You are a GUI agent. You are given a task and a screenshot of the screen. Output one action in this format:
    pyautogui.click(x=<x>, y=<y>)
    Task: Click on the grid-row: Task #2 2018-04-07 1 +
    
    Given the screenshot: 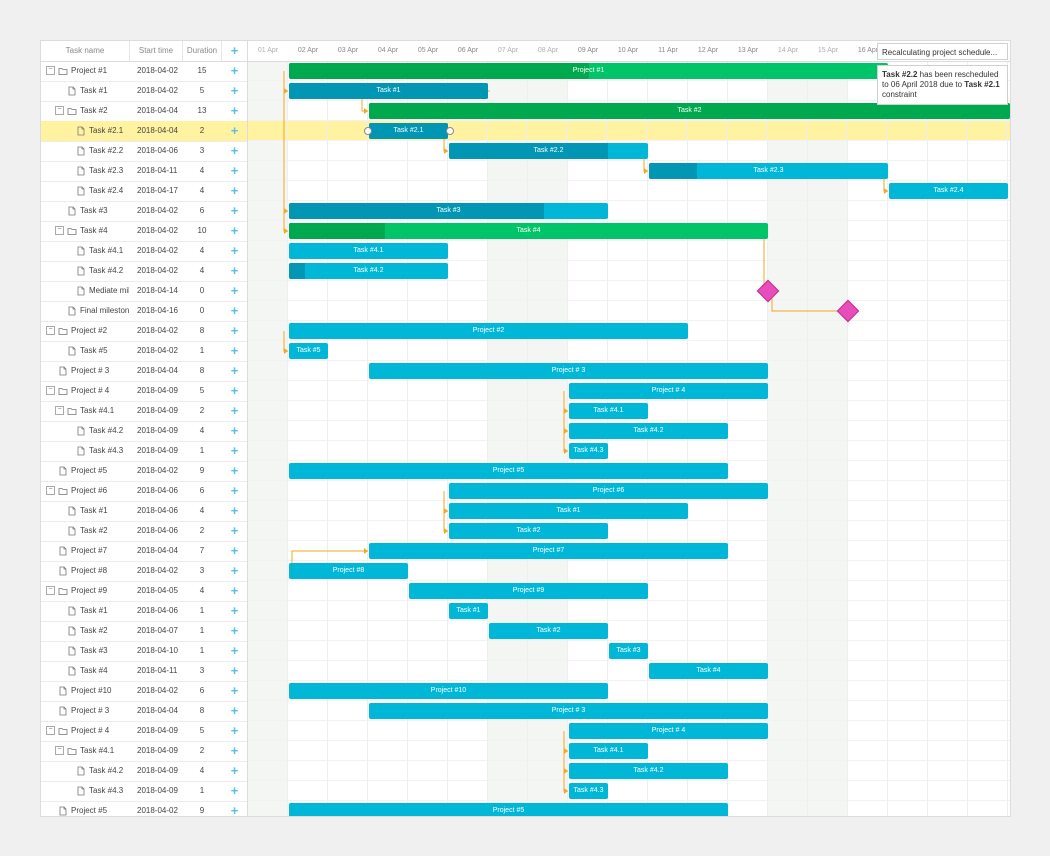 What is the action you would take?
    pyautogui.click(x=144, y=631)
    